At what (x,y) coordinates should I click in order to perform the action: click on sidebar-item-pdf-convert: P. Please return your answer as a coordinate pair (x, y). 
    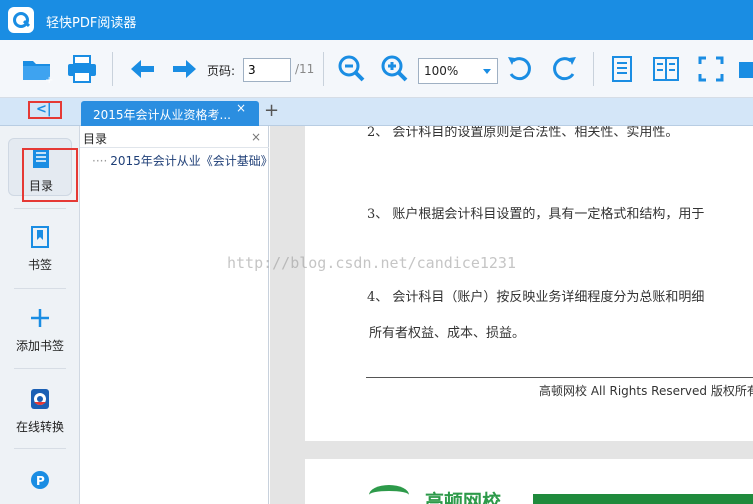
    Looking at the image, I should click on (40, 482).